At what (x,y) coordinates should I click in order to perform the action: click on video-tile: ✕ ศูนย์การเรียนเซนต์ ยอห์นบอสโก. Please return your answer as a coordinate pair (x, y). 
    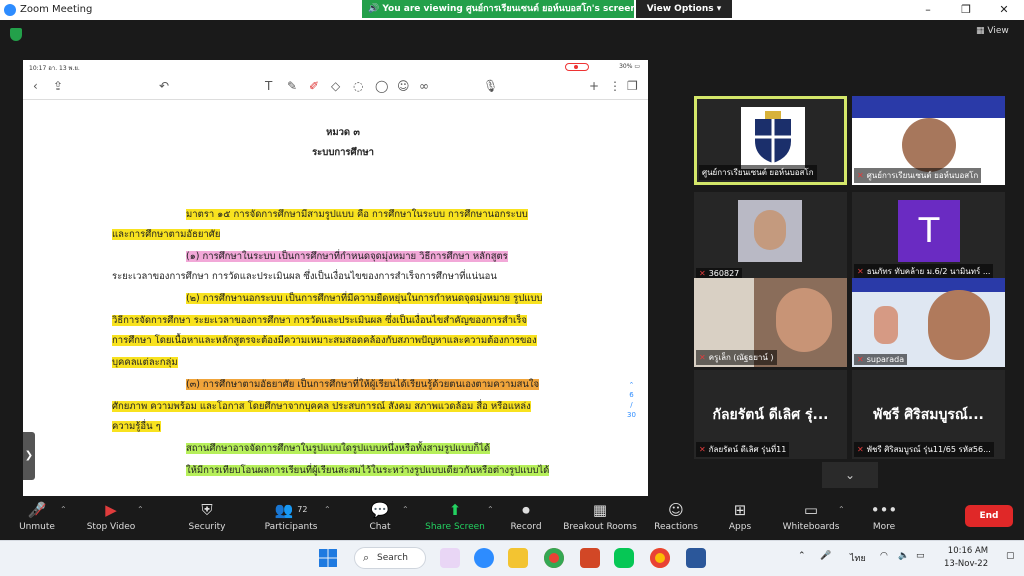
    Looking at the image, I should click on (928, 140).